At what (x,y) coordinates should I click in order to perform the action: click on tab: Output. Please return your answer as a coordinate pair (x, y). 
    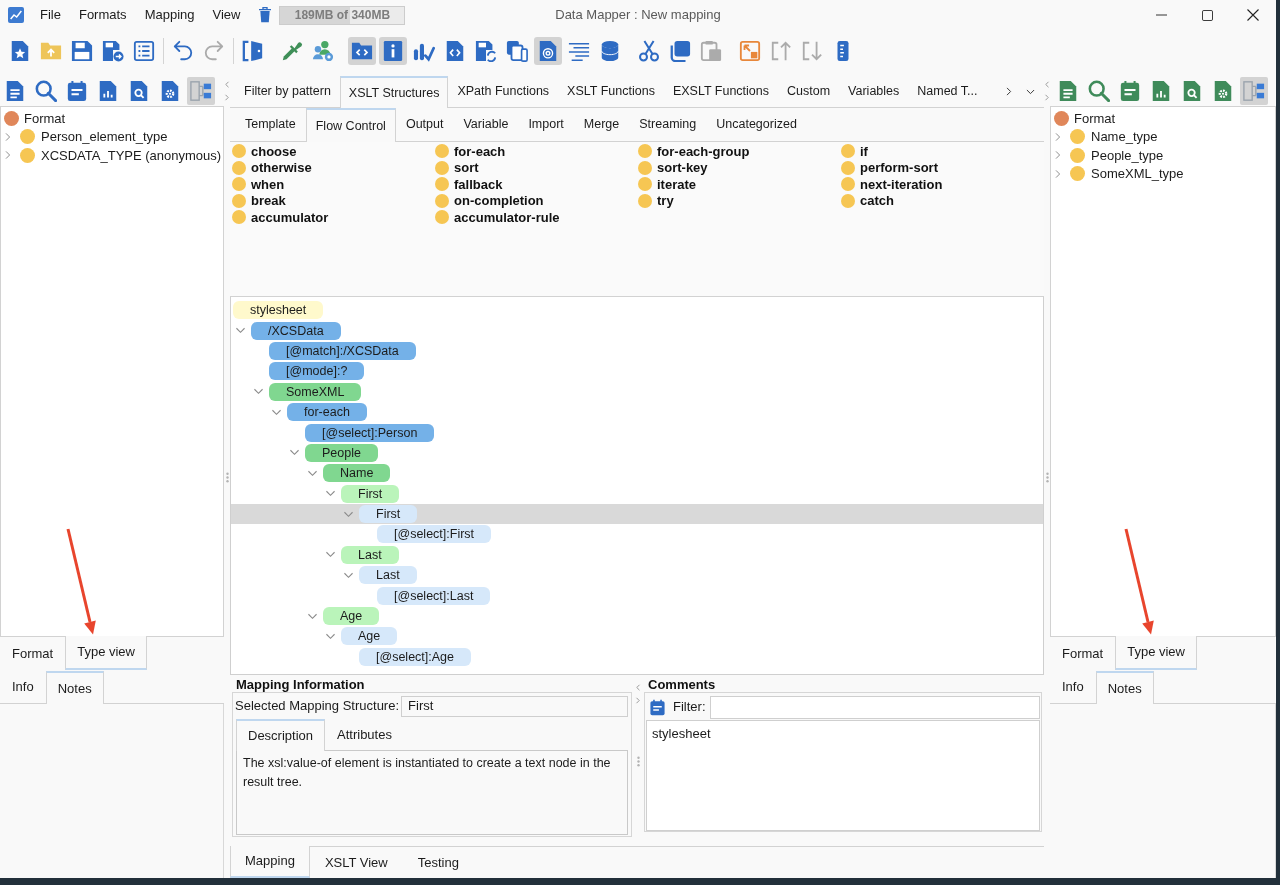
    Looking at the image, I should click on (424, 124).